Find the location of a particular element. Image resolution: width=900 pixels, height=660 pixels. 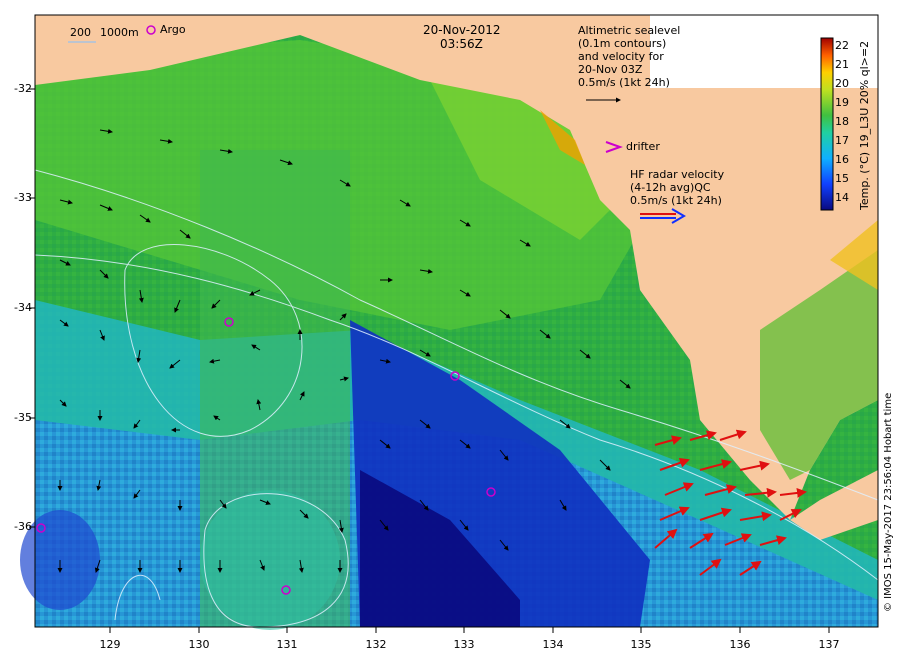

altimetry-line-3: and velocity for is located at coordinates (621, 56).